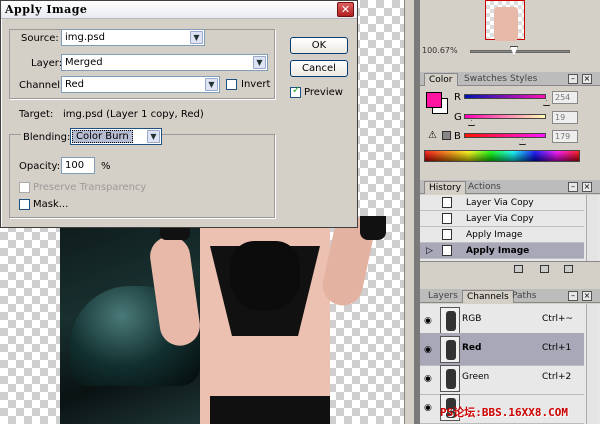 This screenshot has height=424, width=600. Describe the element at coordinates (231, 84) in the screenshot. I see `invert-checkbox` at that location.